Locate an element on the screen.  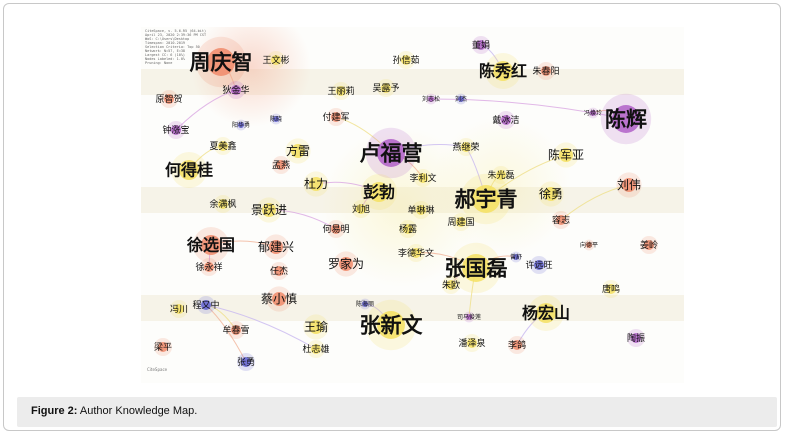
author-node: 何得桂 is located at coordinates (189, 170).